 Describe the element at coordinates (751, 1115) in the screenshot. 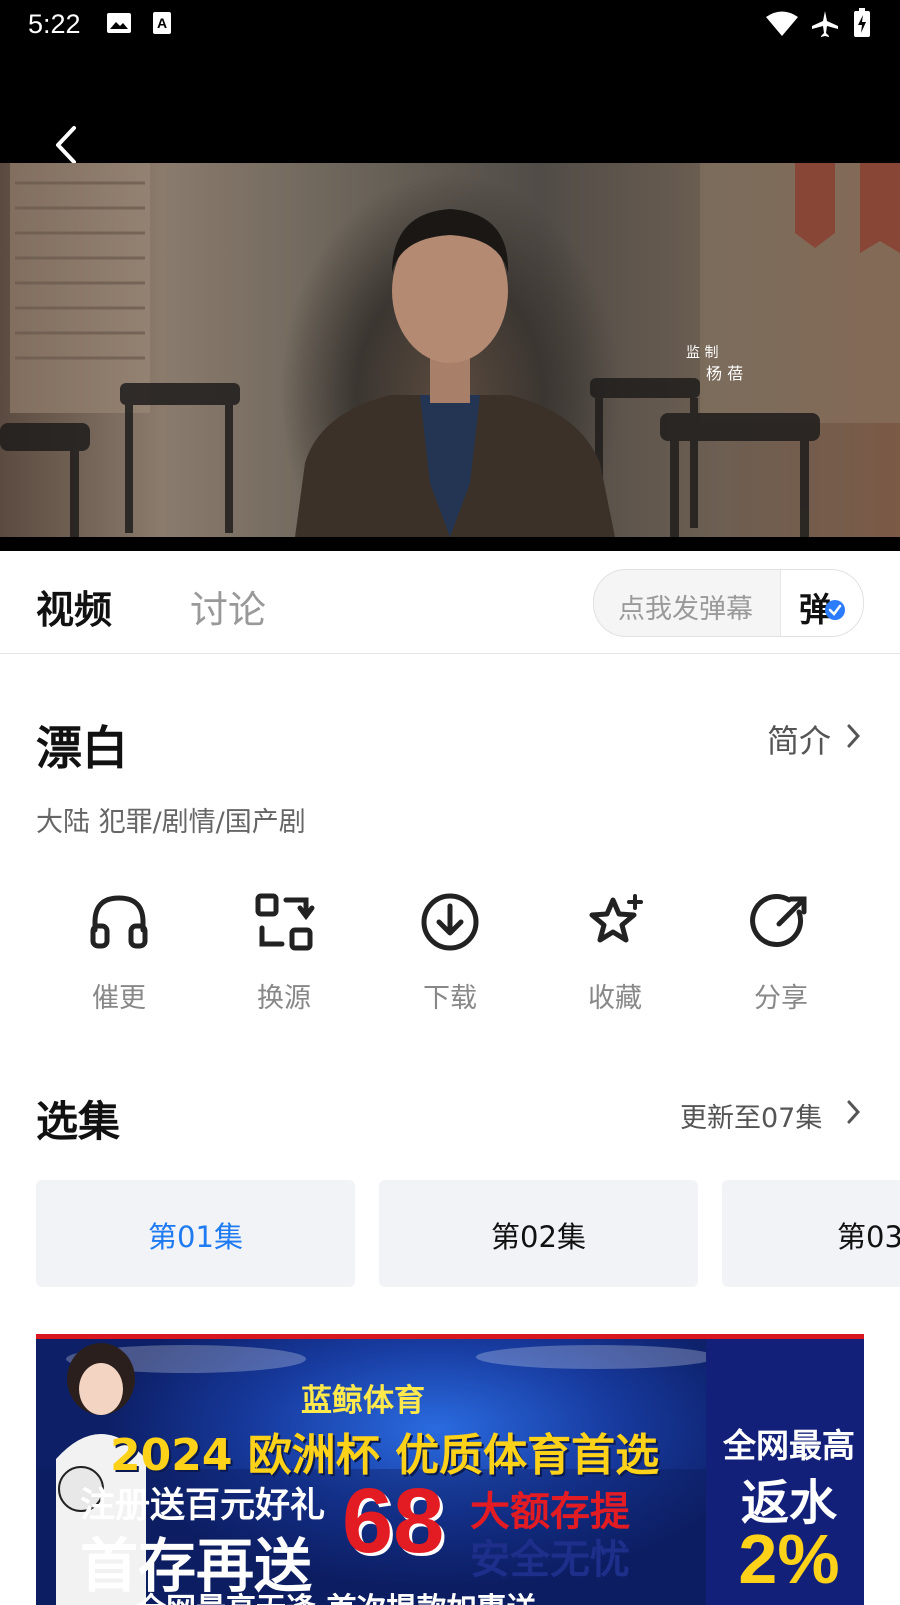

I see `episodes-update-link: 更新至07集` at that location.